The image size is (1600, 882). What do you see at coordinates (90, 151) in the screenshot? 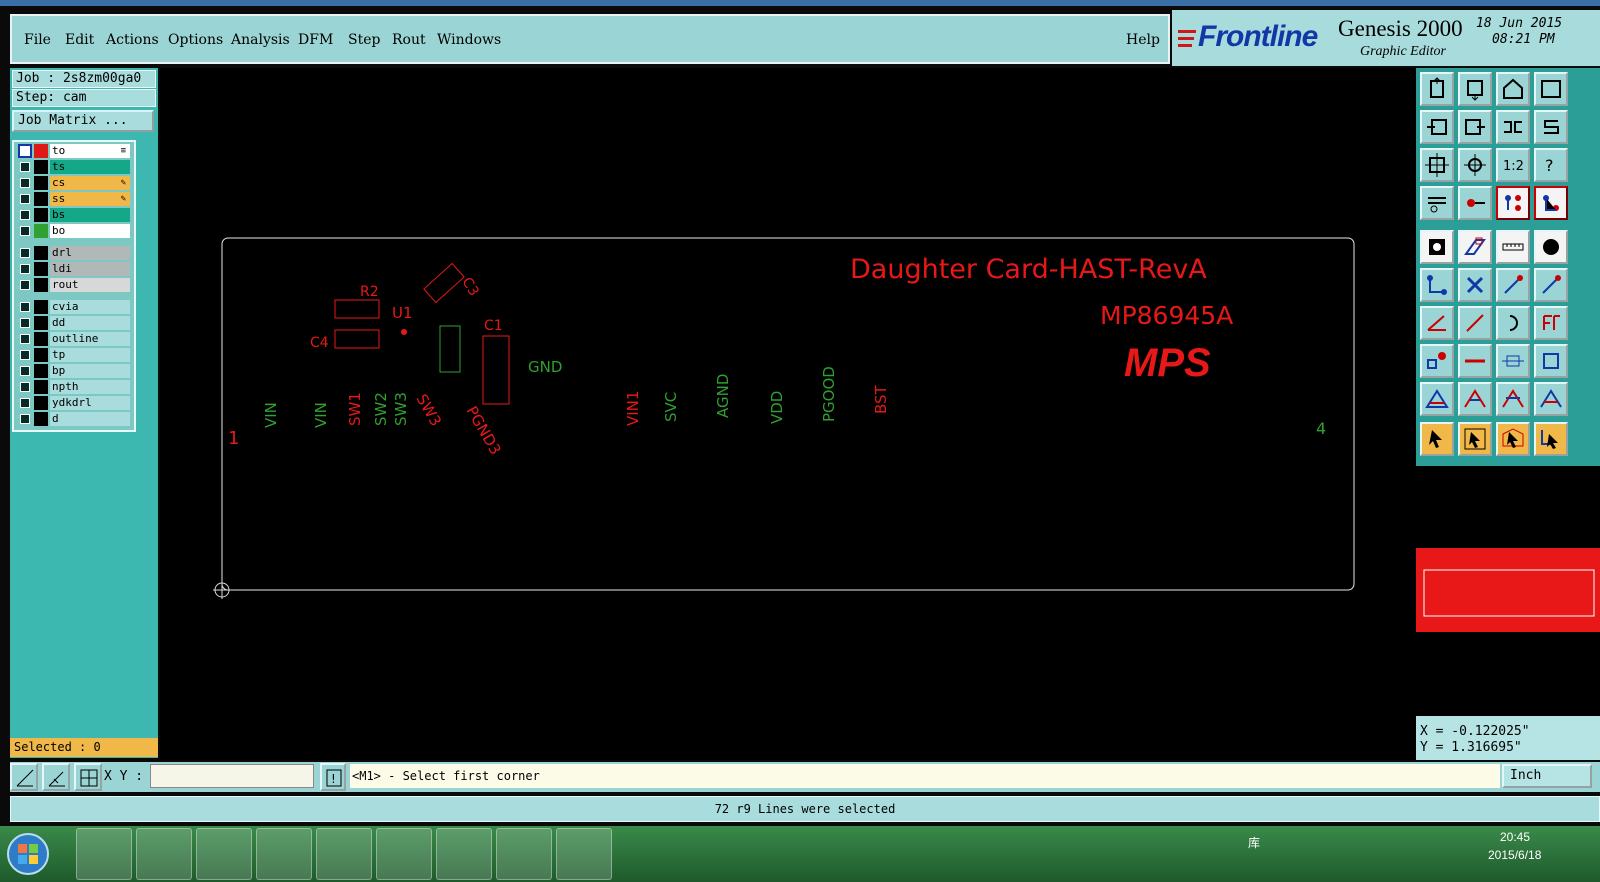
I see `layer-name: to ≡` at bounding box center [90, 151].